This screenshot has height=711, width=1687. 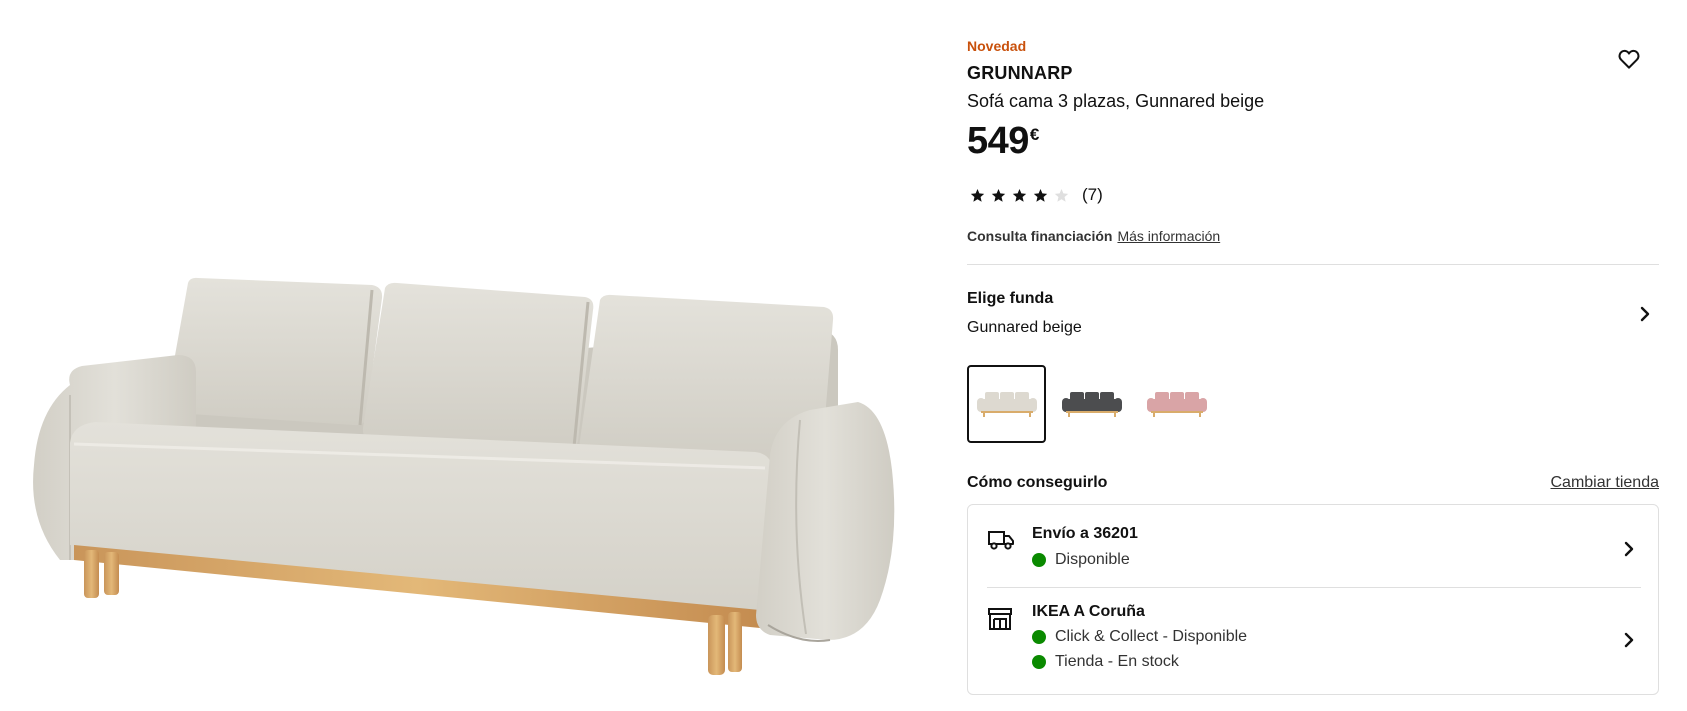 I want to click on store-stock-status: Tienda - En stock, so click(x=1105, y=662).